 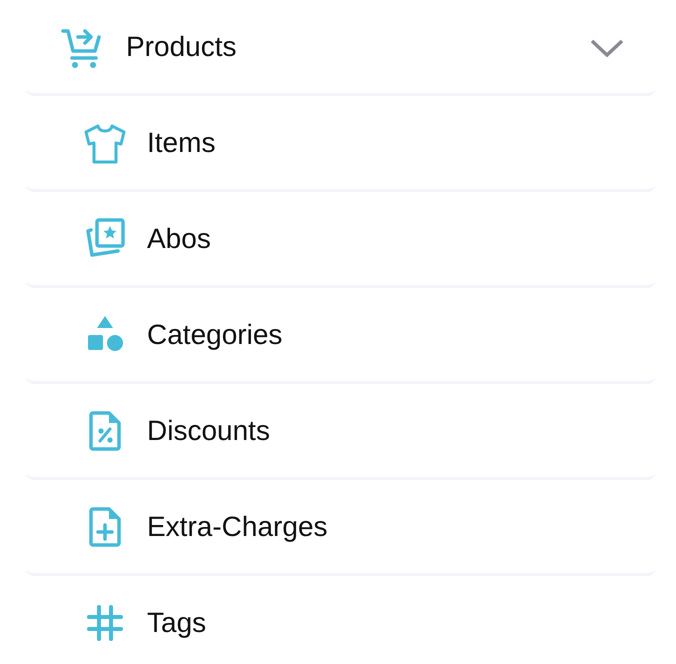 I want to click on menu-item-label: Extra-Charges, so click(x=237, y=527).